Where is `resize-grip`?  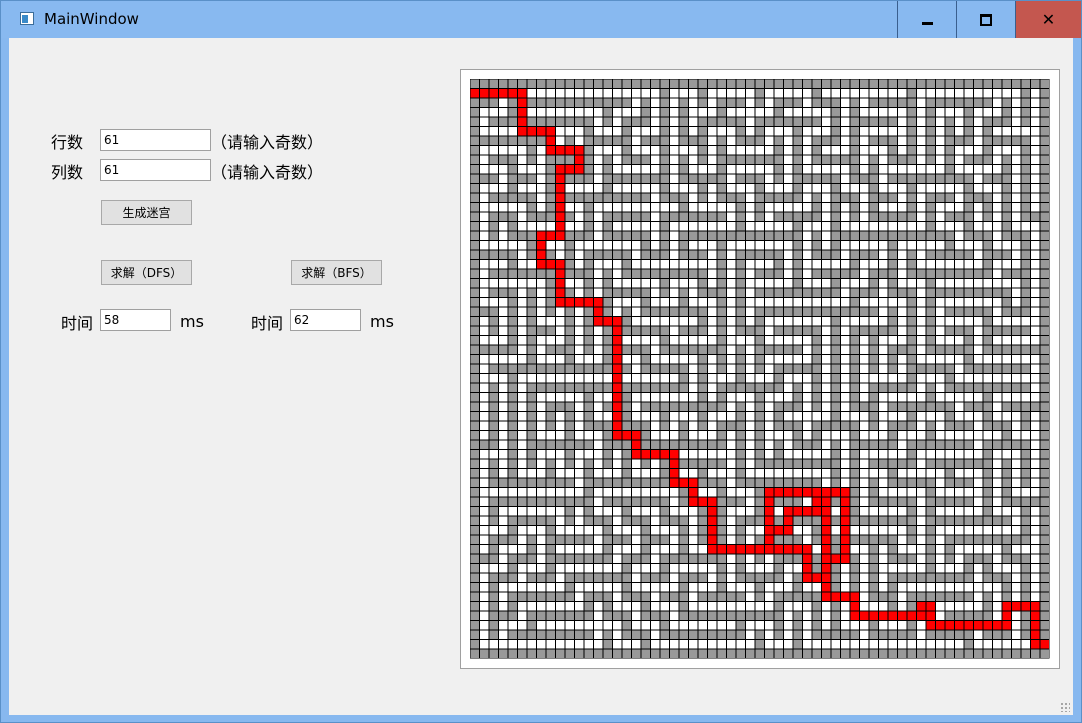
resize-grip is located at coordinates (1065, 707).